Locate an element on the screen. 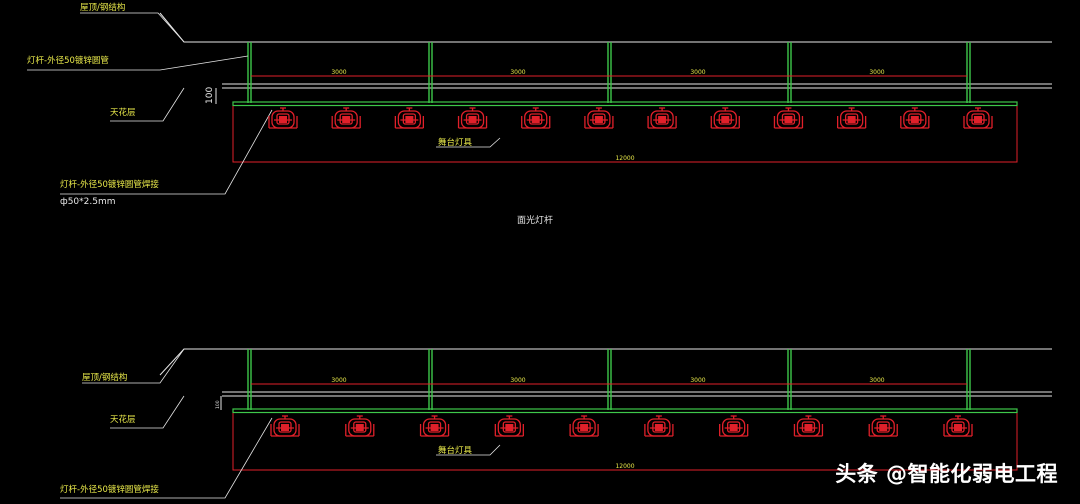 The image size is (1080, 504). pipe-label: 灯杆-外径50镀锌圆管 is located at coordinates (68, 60).